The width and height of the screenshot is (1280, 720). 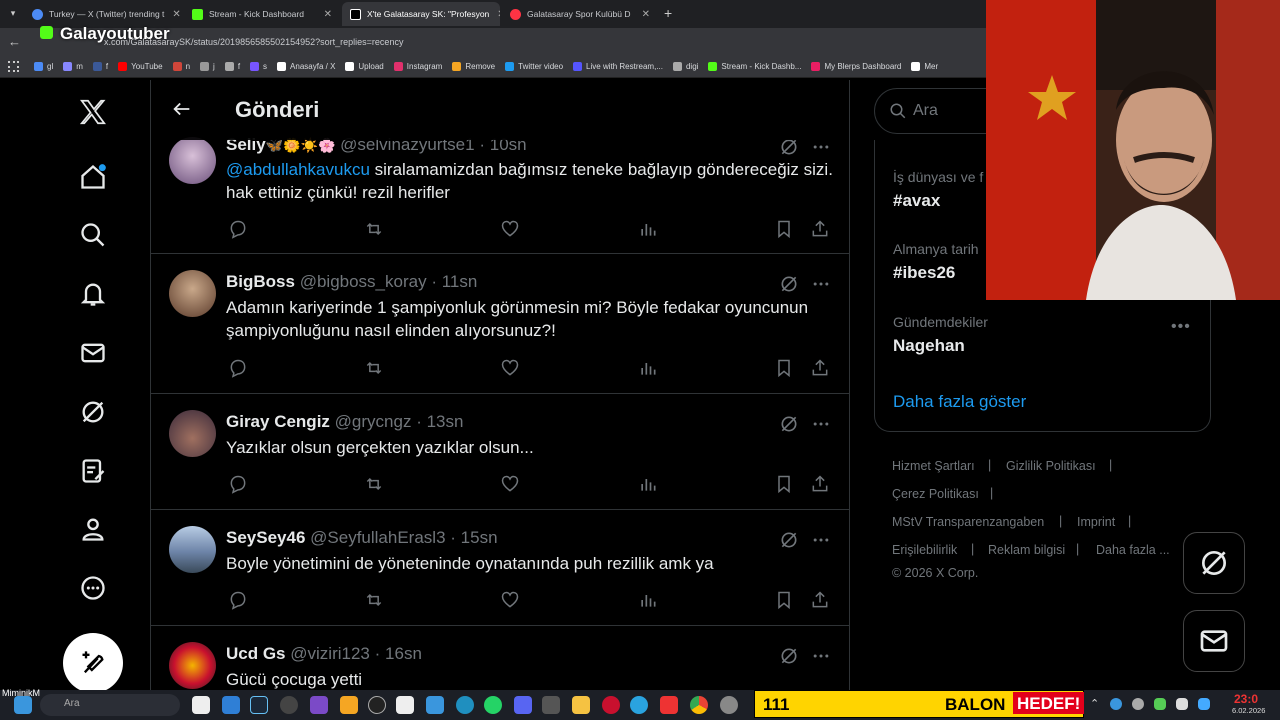 I want to click on explore-search-icon, so click(x=93, y=235).